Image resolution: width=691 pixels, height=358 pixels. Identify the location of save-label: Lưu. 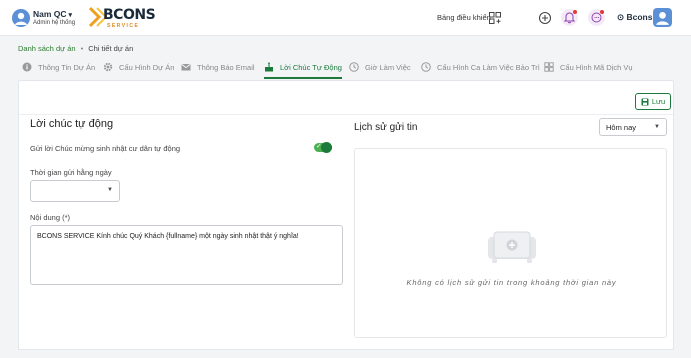
(658, 101).